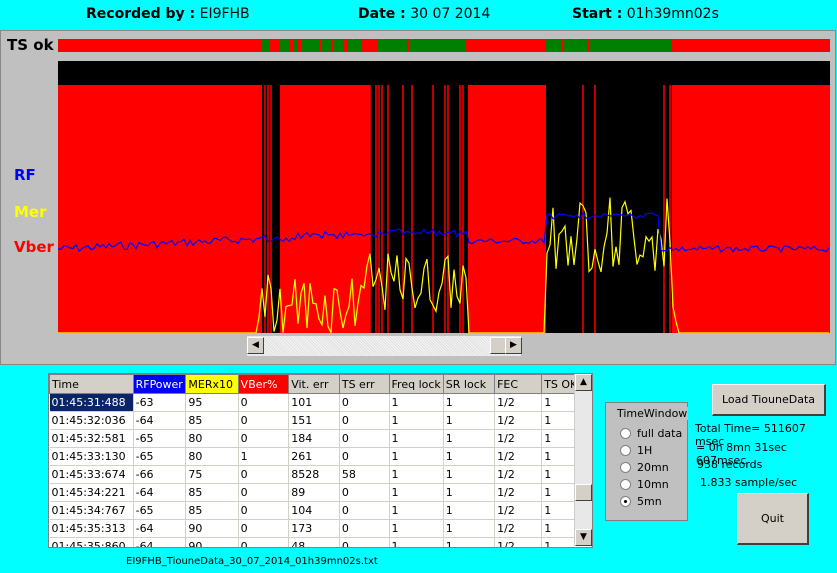 The image size is (837, 573). Describe the element at coordinates (255, 345) in the screenshot. I see `scroll-left-button: ◀` at that location.